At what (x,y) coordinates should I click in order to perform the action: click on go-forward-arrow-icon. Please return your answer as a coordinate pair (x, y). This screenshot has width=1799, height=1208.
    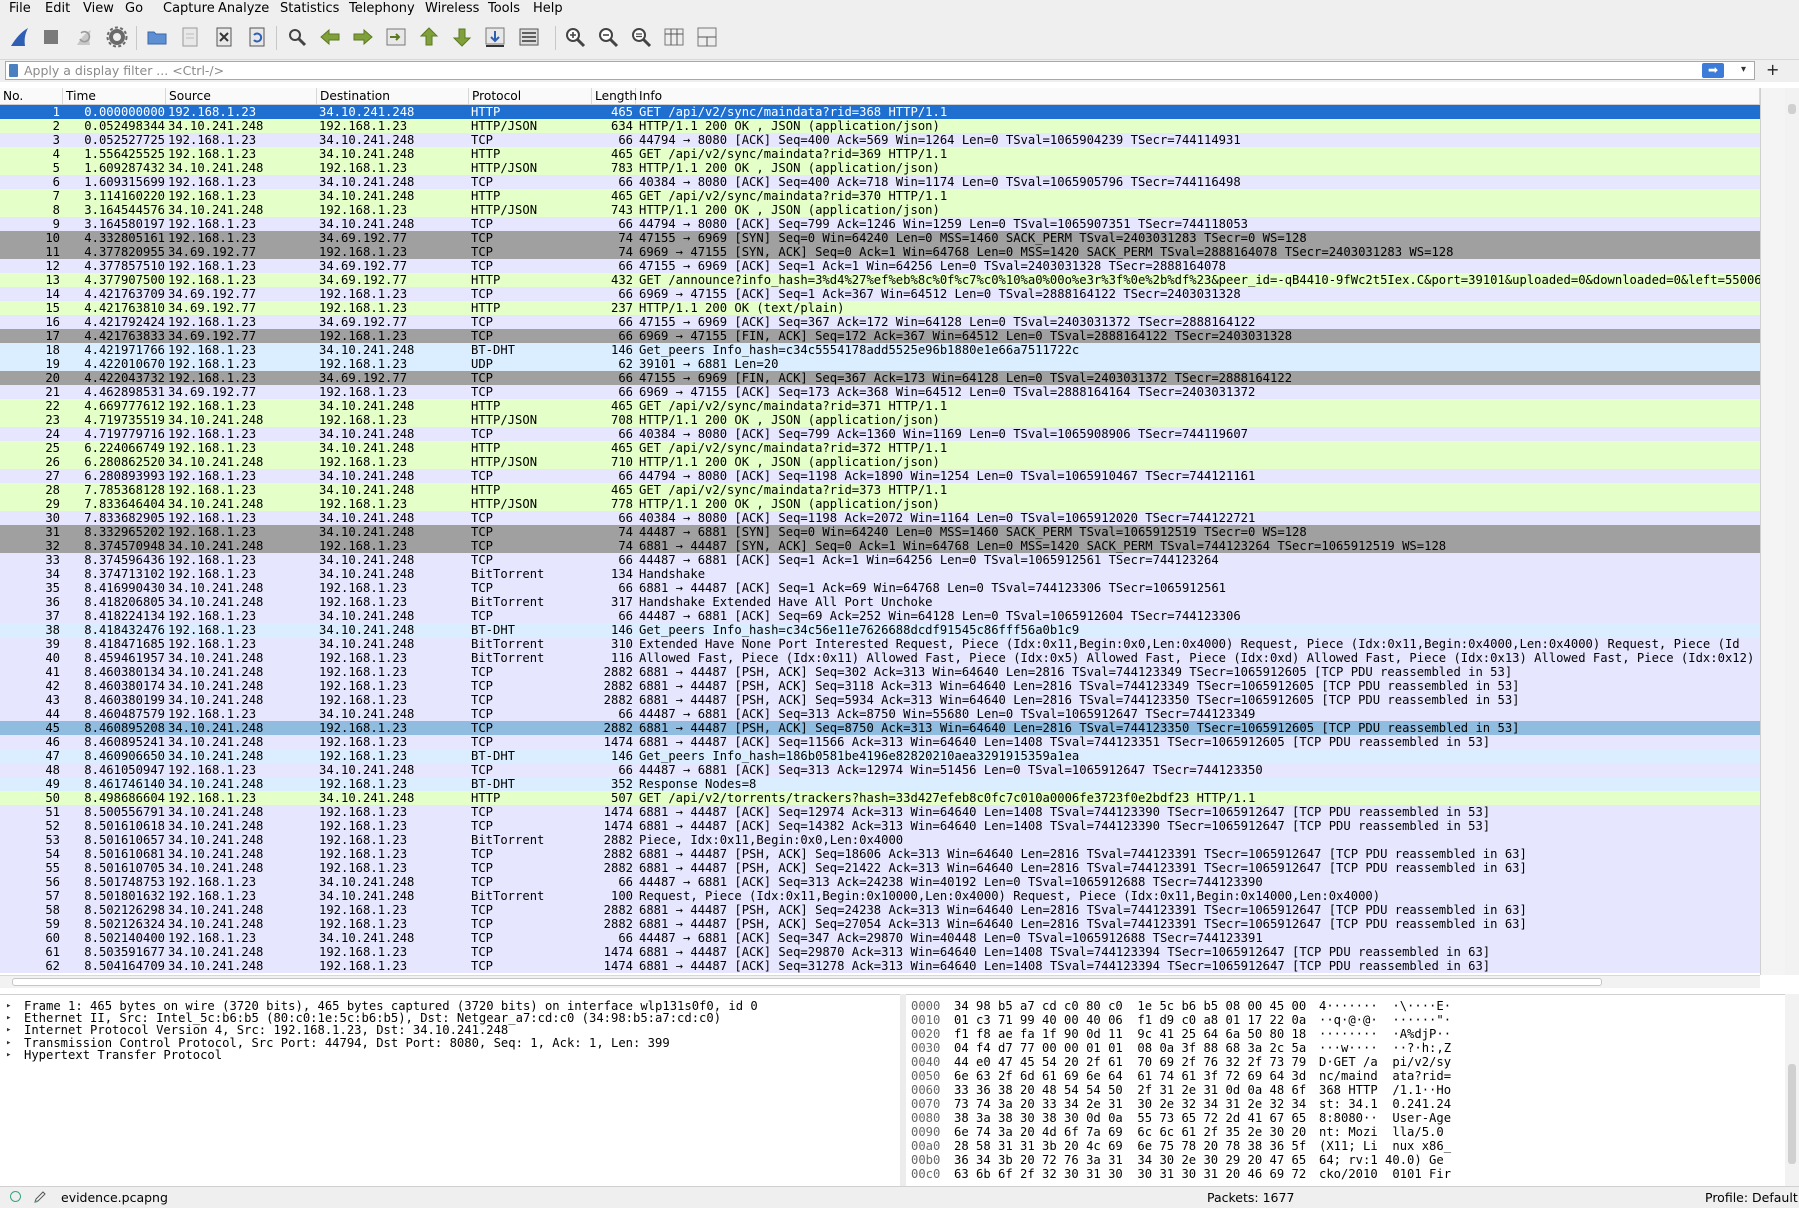
    Looking at the image, I should click on (363, 37).